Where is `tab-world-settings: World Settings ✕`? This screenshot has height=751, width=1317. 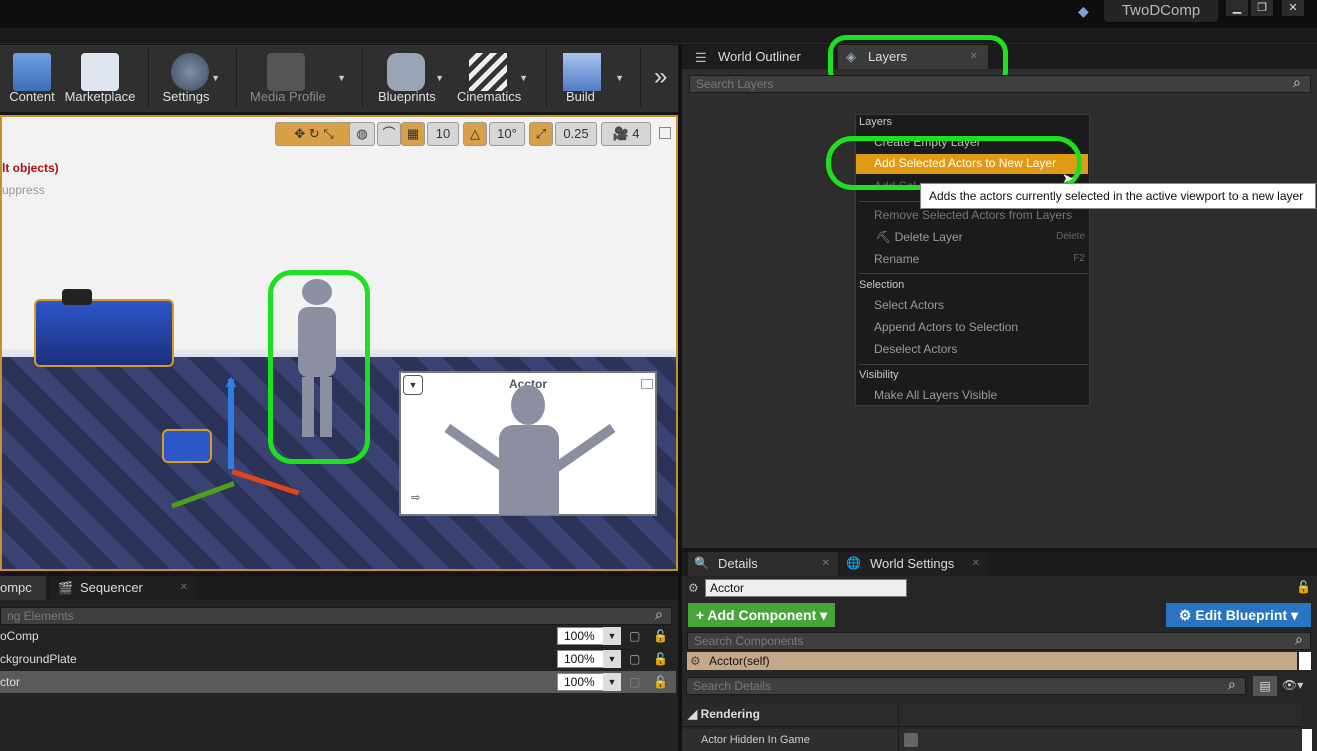 tab-world-settings: World Settings ✕ is located at coordinates (914, 564).